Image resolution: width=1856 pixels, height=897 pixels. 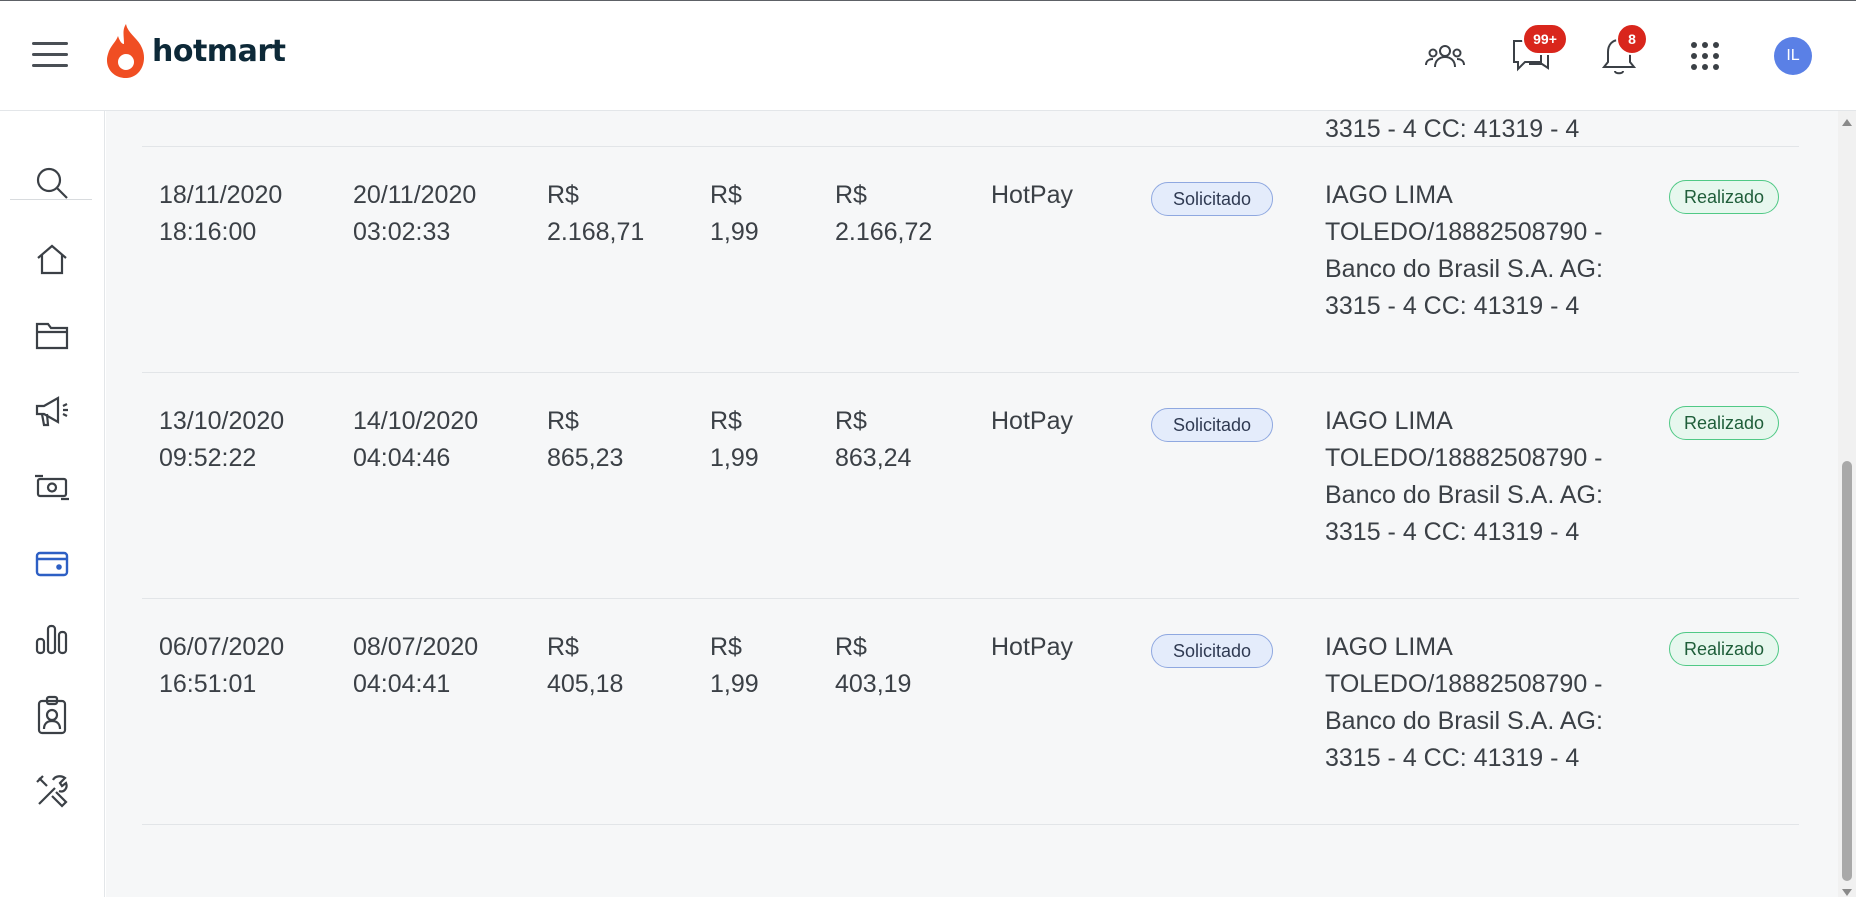 What do you see at coordinates (414, 214) in the screenshot?
I see `transfer-date-cell: 20/11/2020 03:02:33` at bounding box center [414, 214].